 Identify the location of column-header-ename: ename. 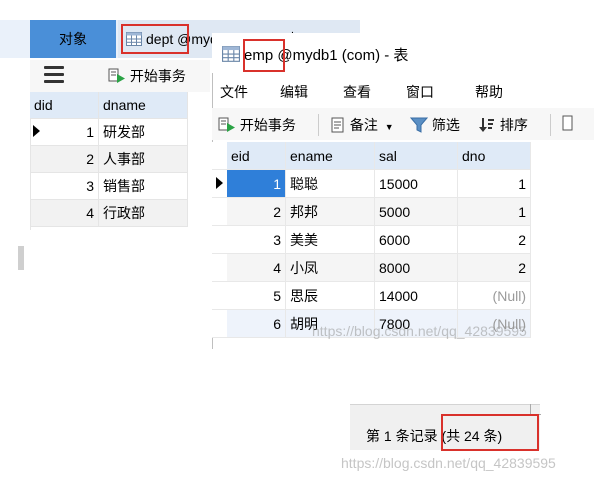
(330, 156).